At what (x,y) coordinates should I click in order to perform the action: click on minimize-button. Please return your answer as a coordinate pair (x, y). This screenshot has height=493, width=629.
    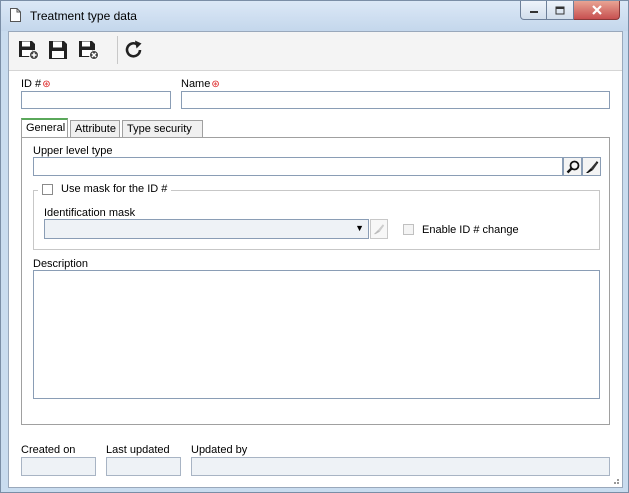
    Looking at the image, I should click on (533, 10).